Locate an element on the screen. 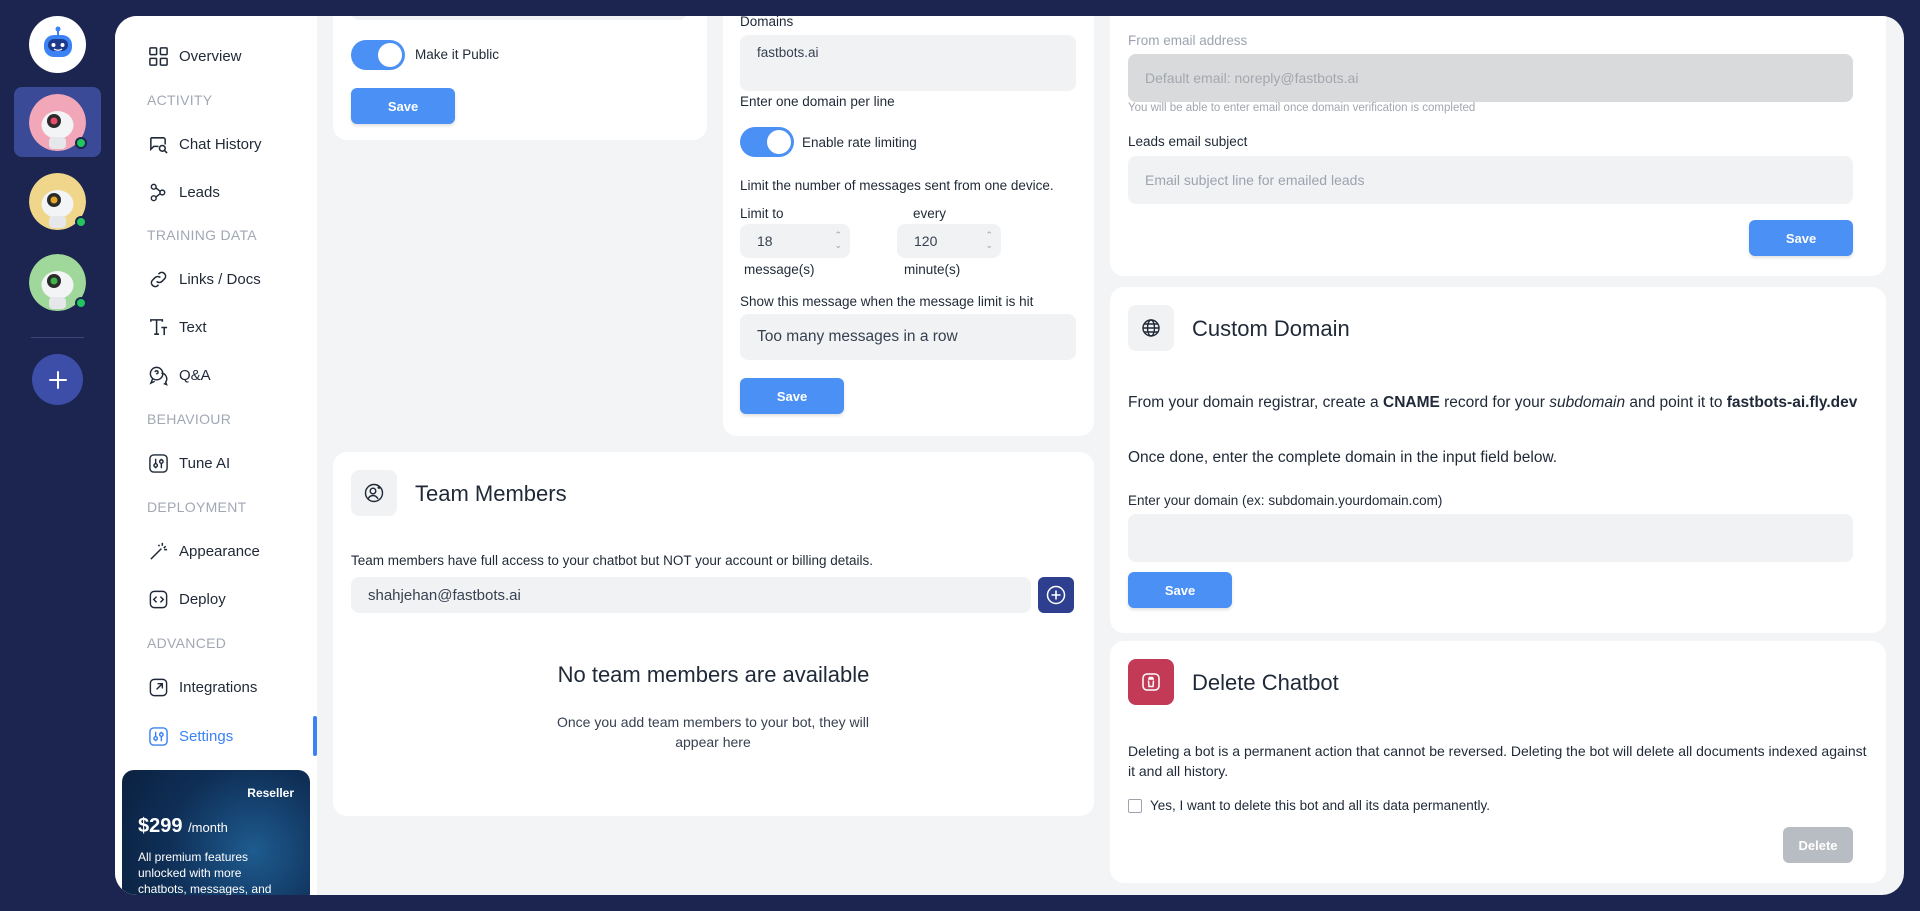  chat-search-icon is located at coordinates (158, 144).